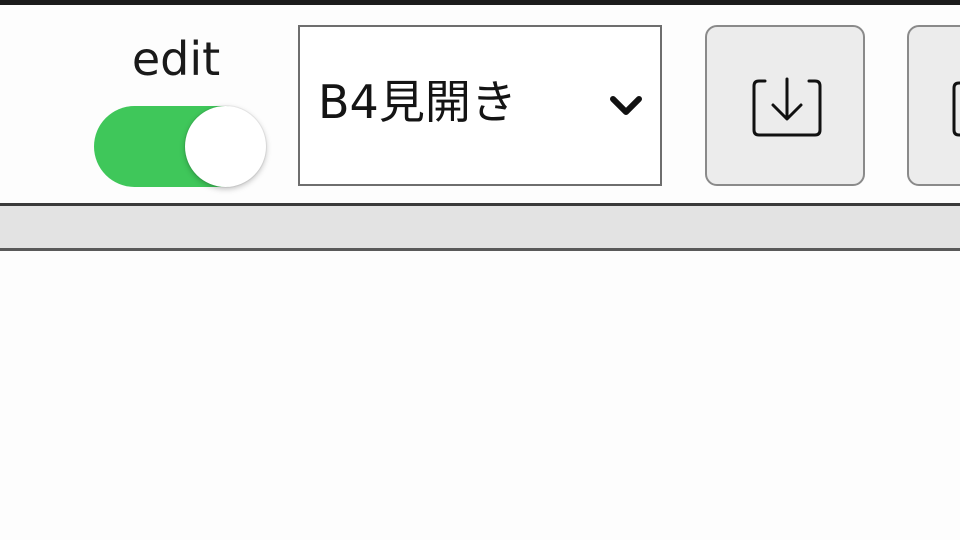 The height and width of the screenshot is (540, 960). What do you see at coordinates (956, 109) in the screenshot?
I see `unknown-icon` at bounding box center [956, 109].